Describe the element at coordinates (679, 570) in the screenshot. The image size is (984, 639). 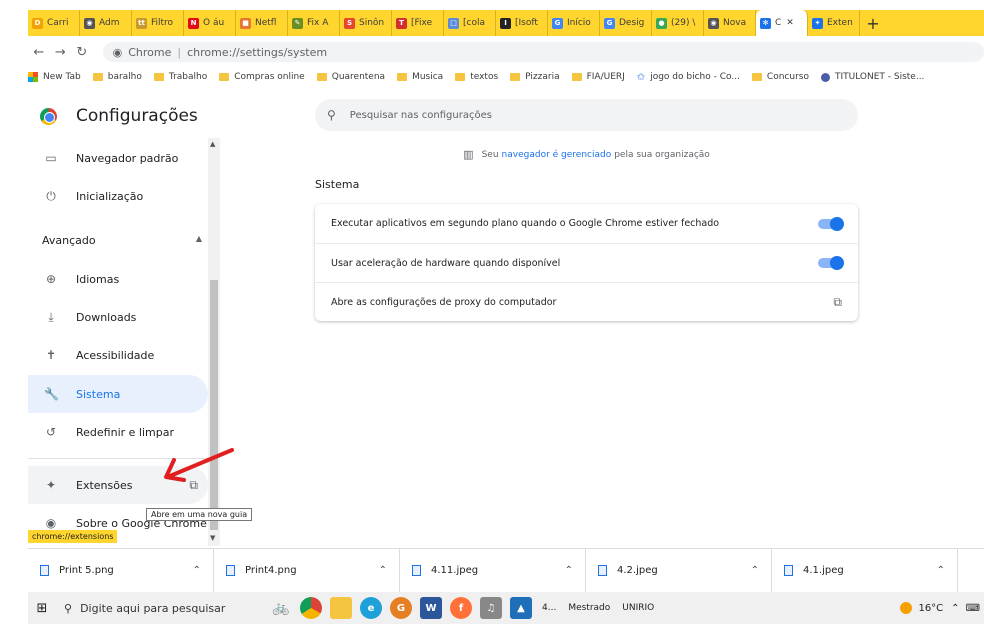
I see `download-item: 4.2.jpeg ⌃` at that location.